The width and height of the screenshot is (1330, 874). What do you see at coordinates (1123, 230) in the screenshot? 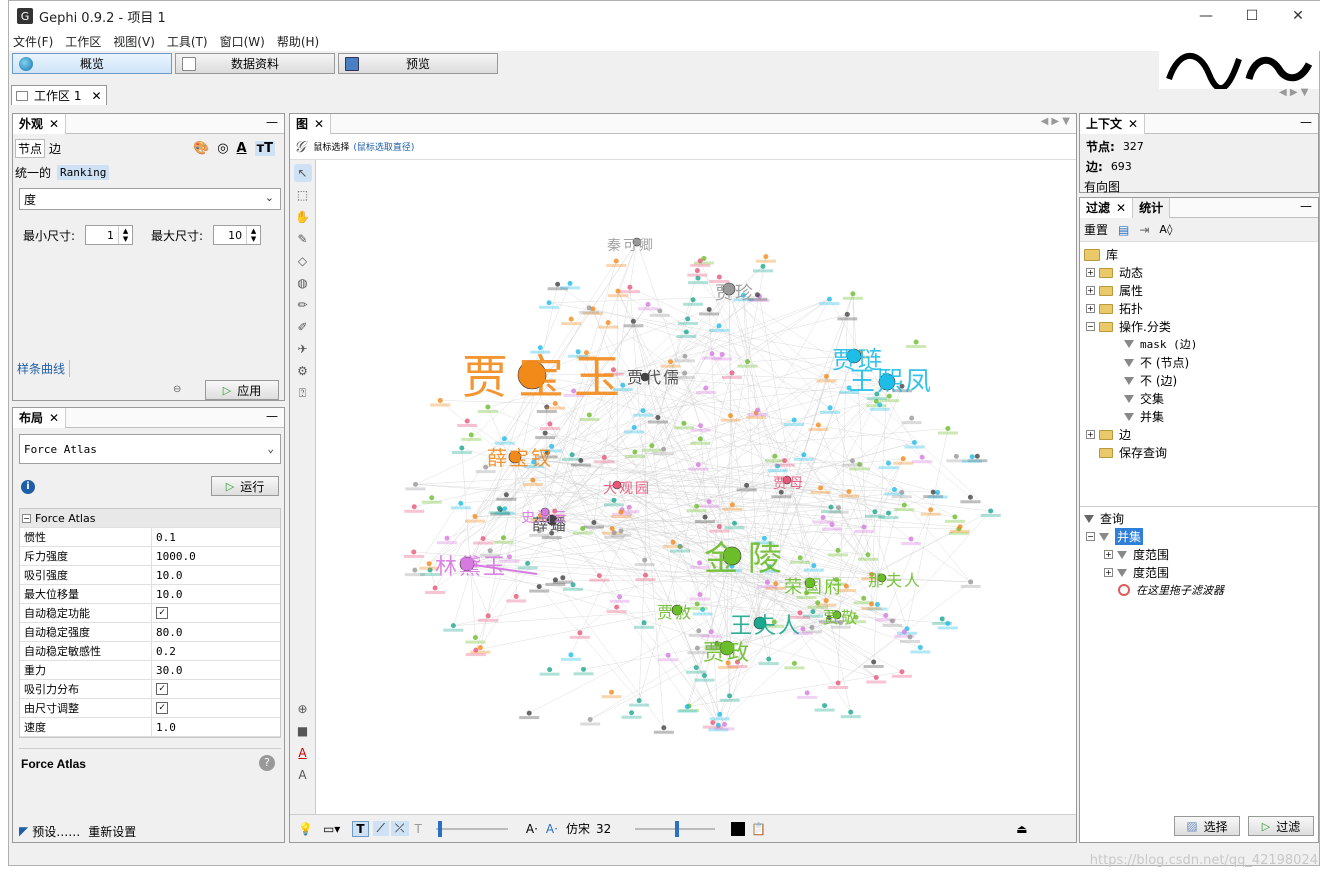
I see `export-filter-icon: ▤` at bounding box center [1123, 230].